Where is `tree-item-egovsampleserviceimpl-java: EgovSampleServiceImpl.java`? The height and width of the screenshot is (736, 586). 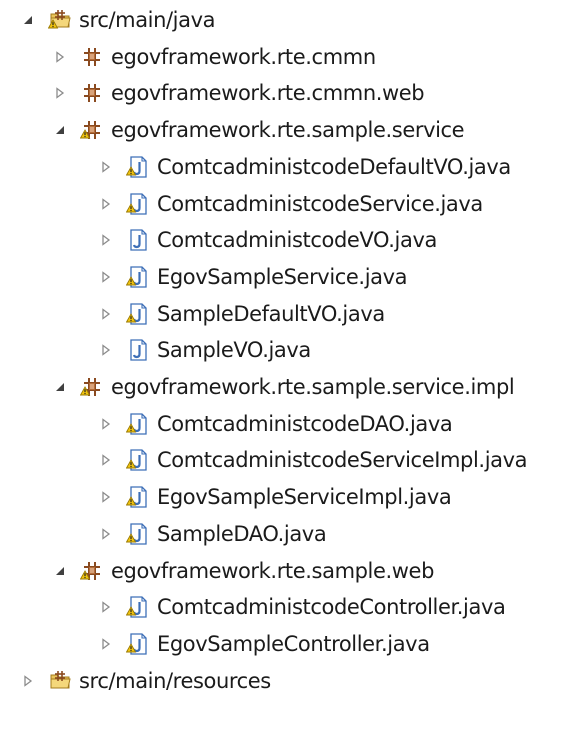
tree-item-egovsampleserviceimpl-java: EgovSampleServiceImpl.java is located at coordinates (275, 497).